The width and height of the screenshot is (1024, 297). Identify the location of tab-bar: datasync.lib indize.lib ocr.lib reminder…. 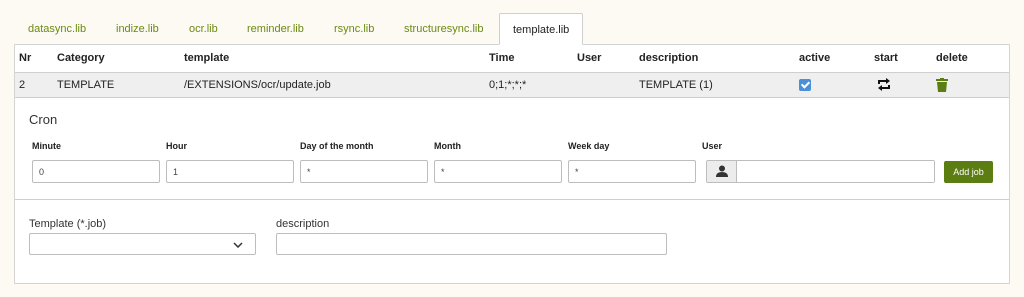
(512, 22).